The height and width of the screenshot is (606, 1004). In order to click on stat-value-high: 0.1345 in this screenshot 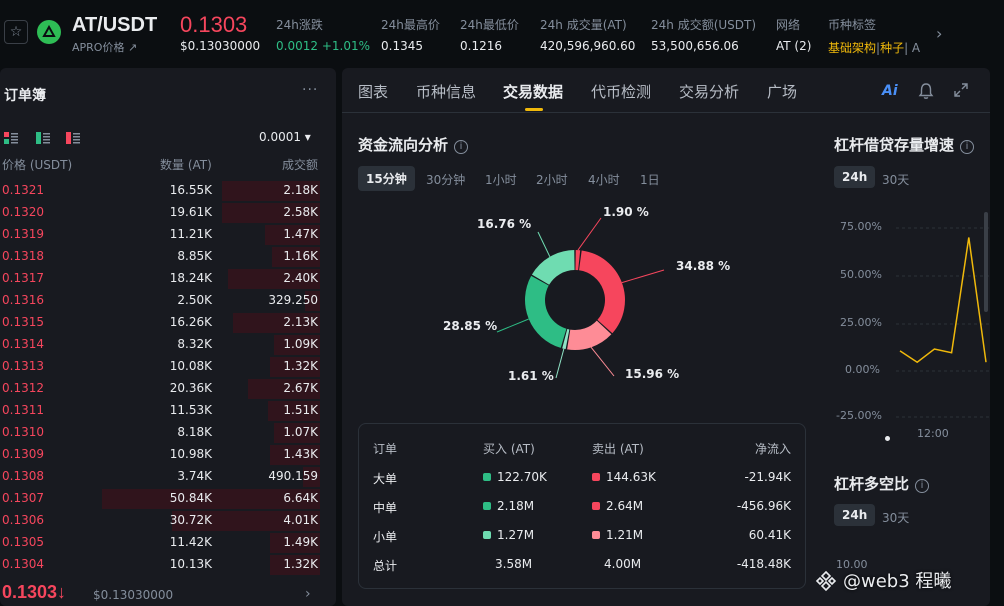, I will do `click(402, 46)`.